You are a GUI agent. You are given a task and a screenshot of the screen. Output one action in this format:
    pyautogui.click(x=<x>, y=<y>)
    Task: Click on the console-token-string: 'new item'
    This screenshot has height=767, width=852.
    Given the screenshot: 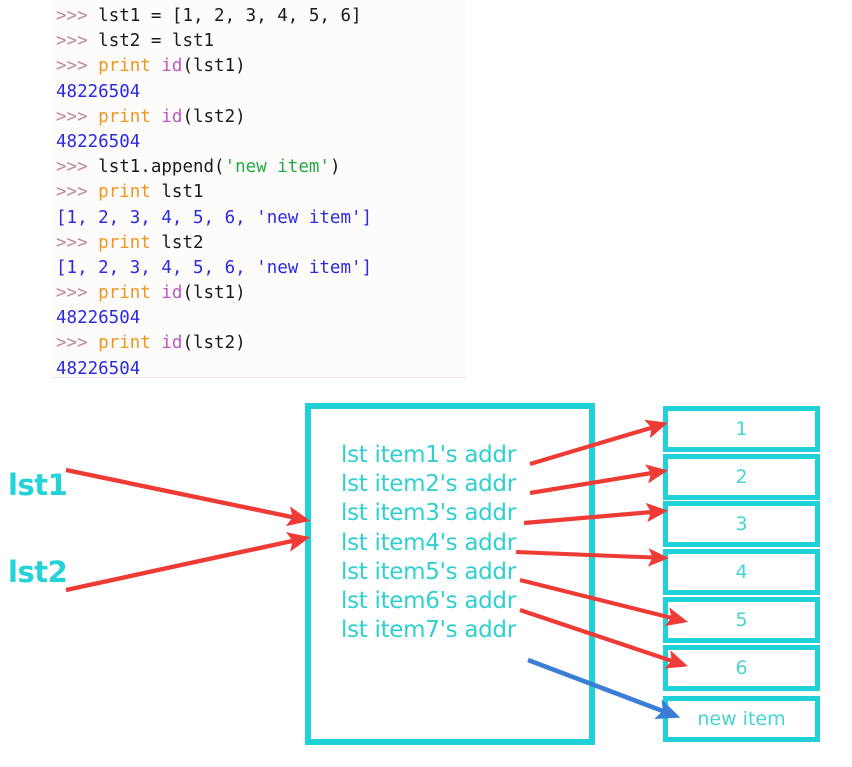 What is the action you would take?
    pyautogui.click(x=277, y=167)
    